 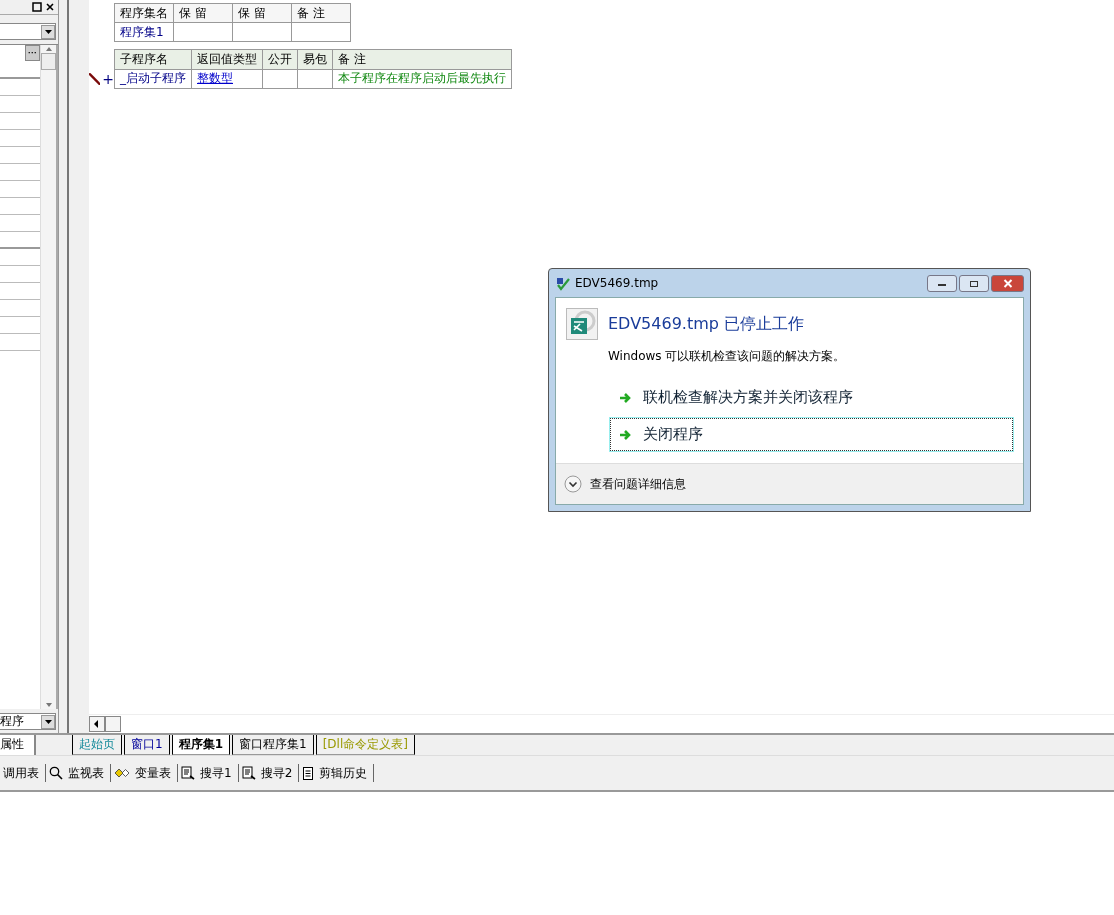 What do you see at coordinates (144, 32) in the screenshot?
I see `table-cell: 程序集1` at bounding box center [144, 32].